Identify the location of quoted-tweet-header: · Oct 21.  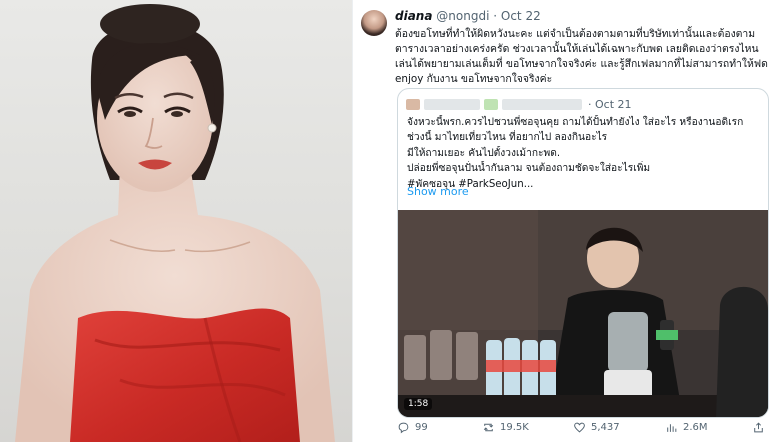
(519, 104).